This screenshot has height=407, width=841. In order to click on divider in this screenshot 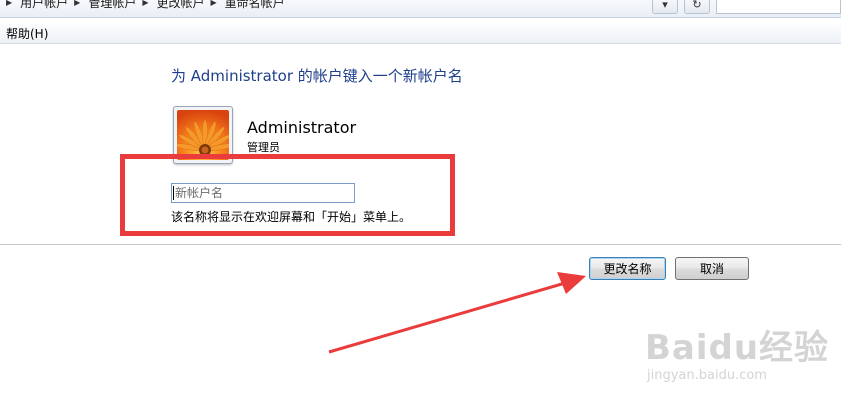, I will do `click(420, 244)`.